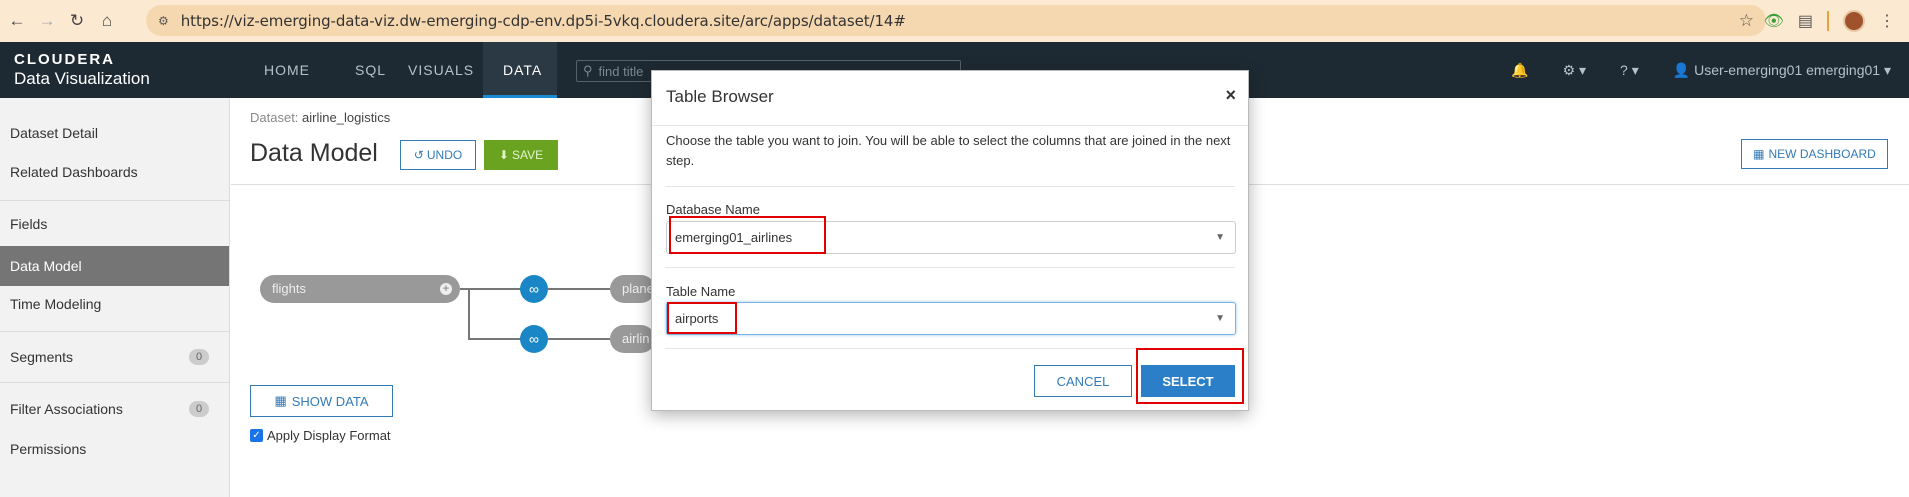  I want to click on sidebar-item-data-model: Data Model, so click(114, 266).